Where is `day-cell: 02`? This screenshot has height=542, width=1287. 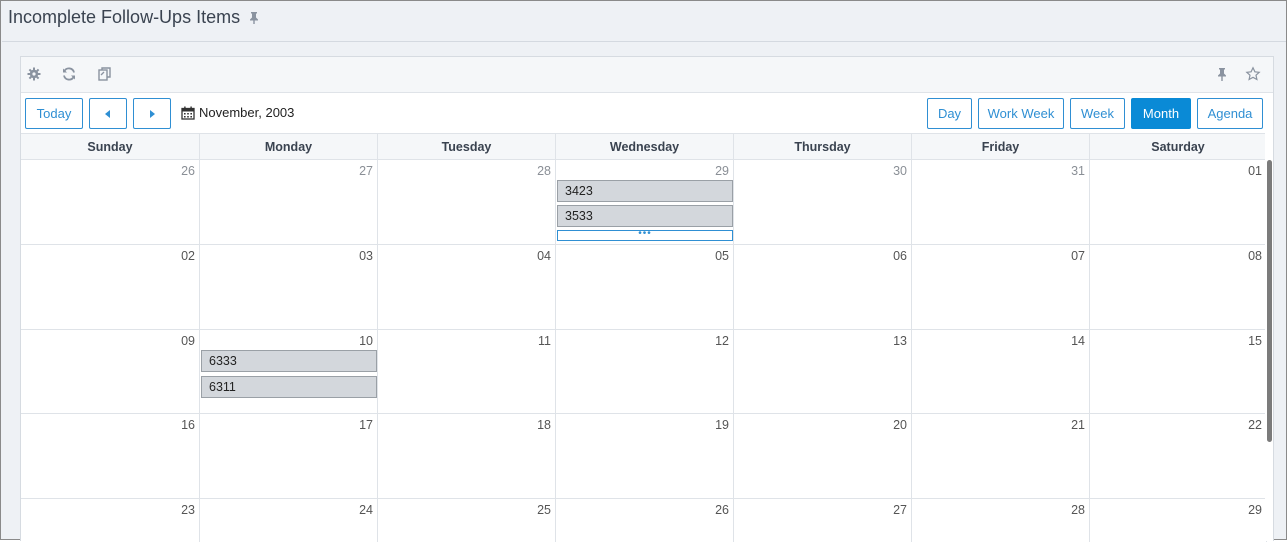 day-cell: 02 is located at coordinates (110, 287).